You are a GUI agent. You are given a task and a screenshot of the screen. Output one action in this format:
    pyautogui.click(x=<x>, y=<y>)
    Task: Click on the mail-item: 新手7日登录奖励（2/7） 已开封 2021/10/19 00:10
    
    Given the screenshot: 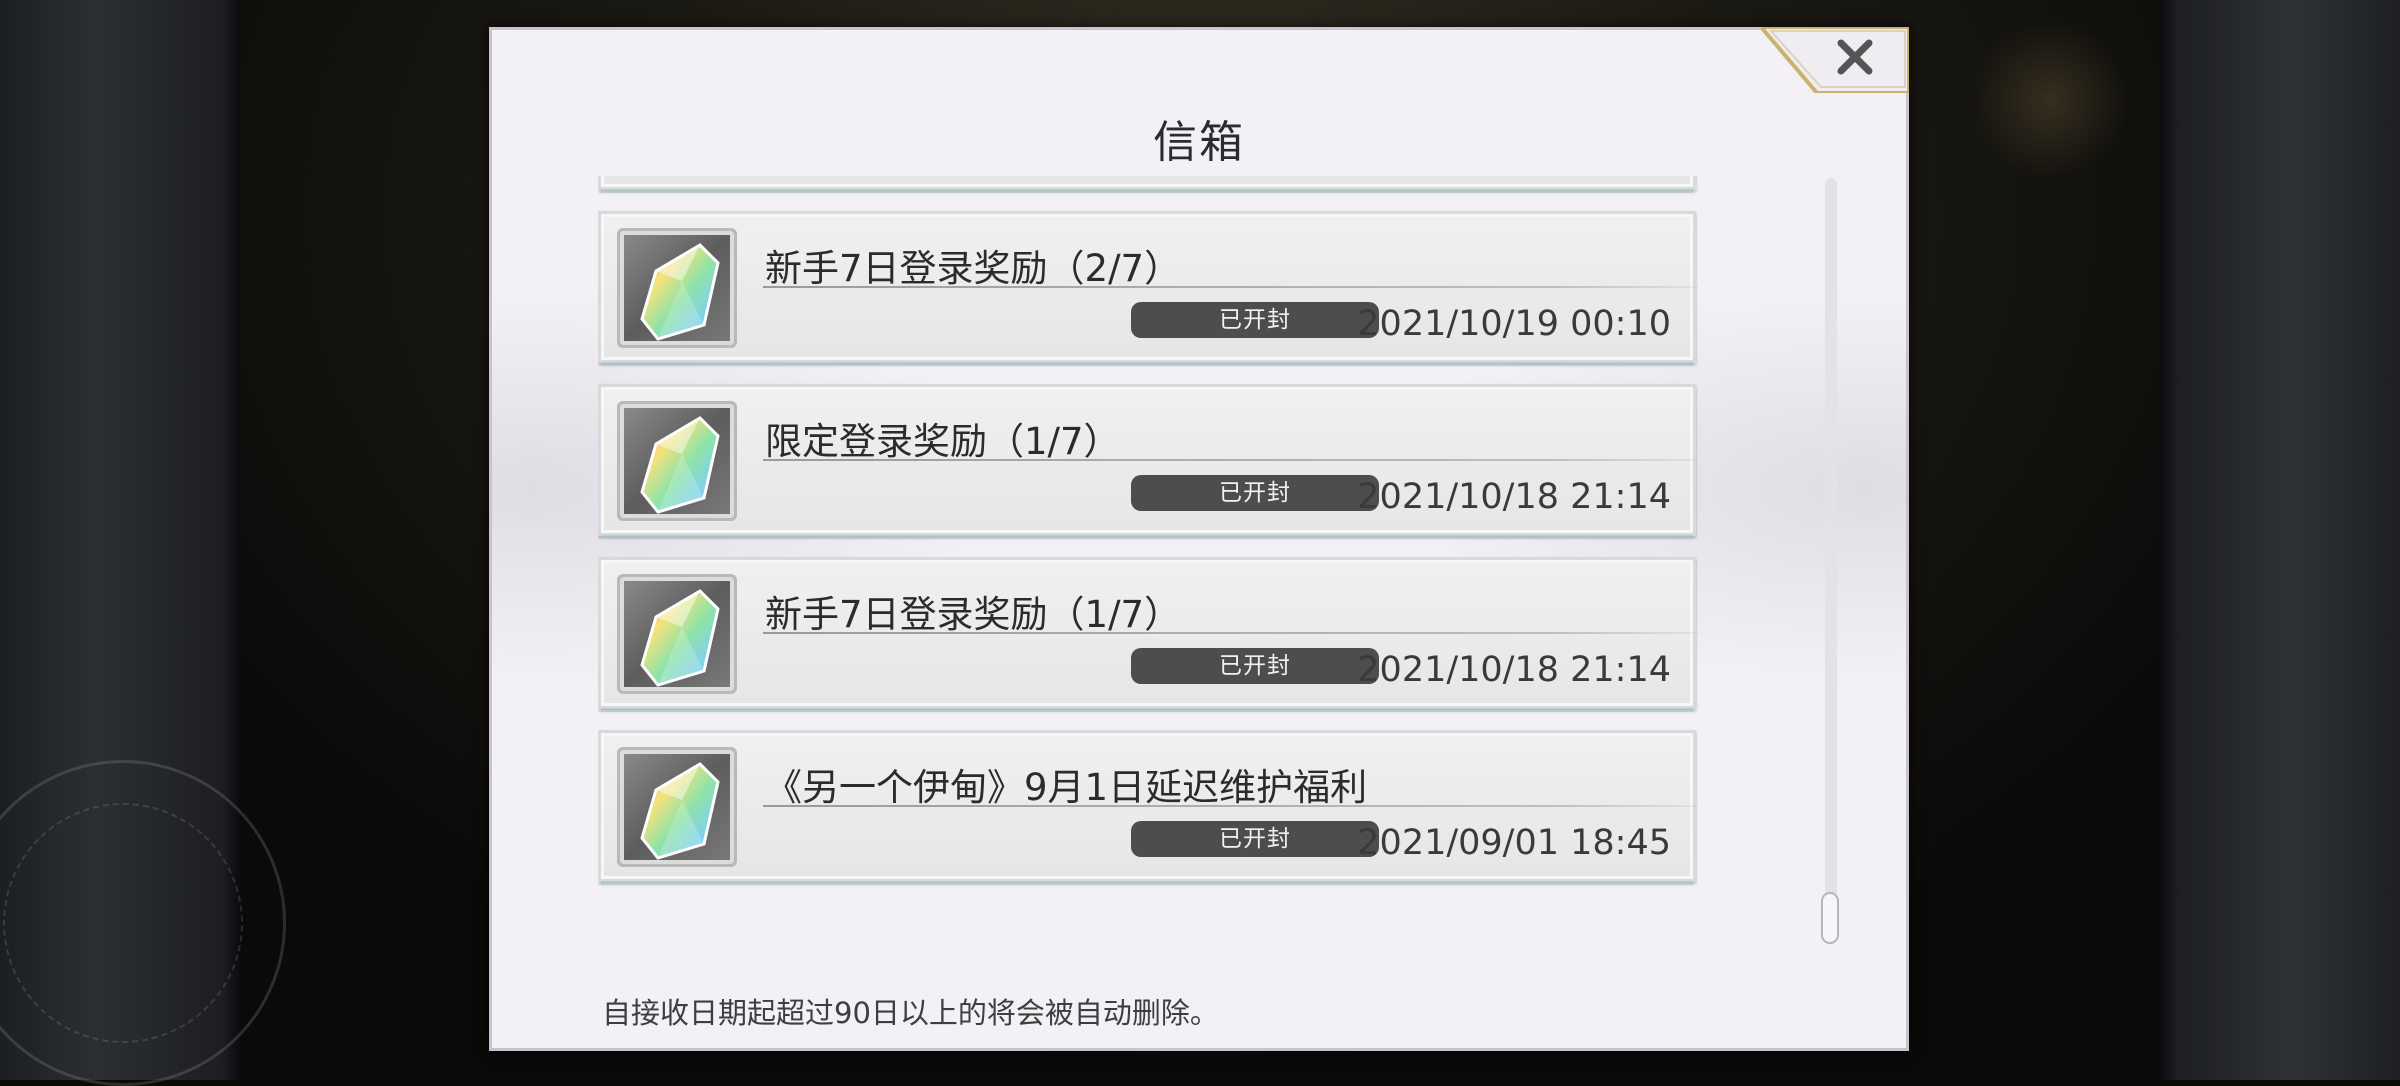 What is the action you would take?
    pyautogui.click(x=1148, y=288)
    